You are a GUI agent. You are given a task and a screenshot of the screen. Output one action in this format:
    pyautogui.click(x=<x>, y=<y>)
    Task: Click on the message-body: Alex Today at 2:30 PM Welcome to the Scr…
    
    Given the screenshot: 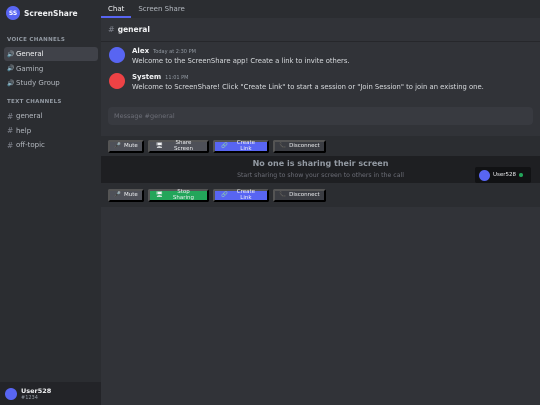 What is the action you would take?
    pyautogui.click(x=241, y=56)
    